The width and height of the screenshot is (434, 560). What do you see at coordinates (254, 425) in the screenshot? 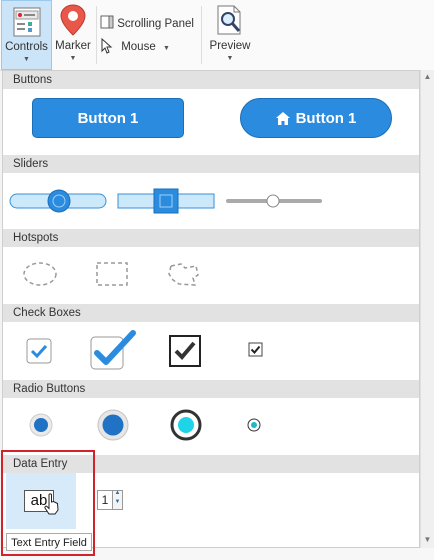
I see `radio-tiny-preset` at bounding box center [254, 425].